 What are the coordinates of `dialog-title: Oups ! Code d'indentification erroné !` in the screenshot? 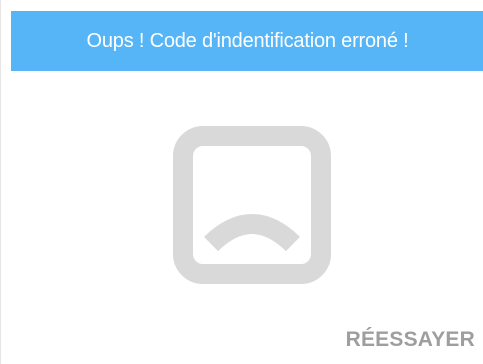 It's located at (247, 40).